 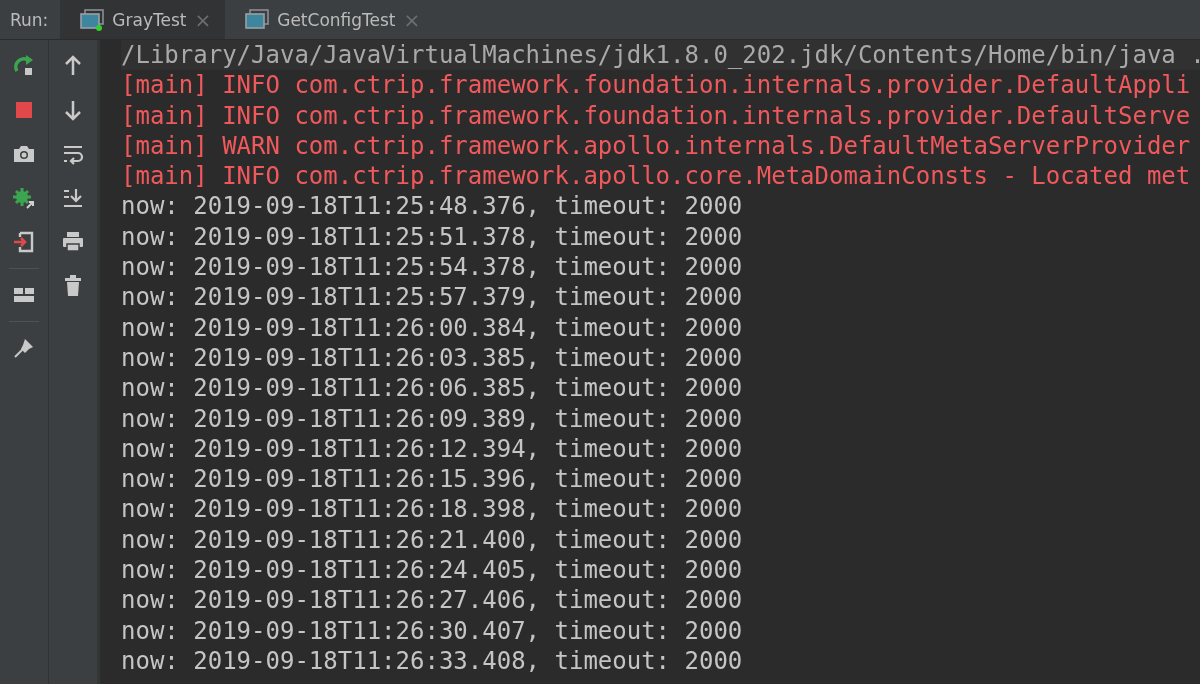 What do you see at coordinates (29, 19) in the screenshot?
I see `run-label: Run:` at bounding box center [29, 19].